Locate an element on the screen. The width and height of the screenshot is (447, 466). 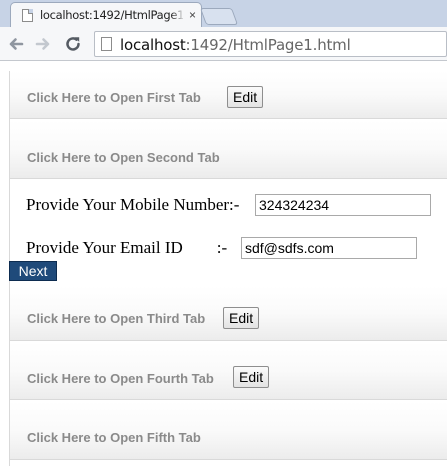
accordion-title: Click Here to Open Fifth Tab is located at coordinates (114, 437).